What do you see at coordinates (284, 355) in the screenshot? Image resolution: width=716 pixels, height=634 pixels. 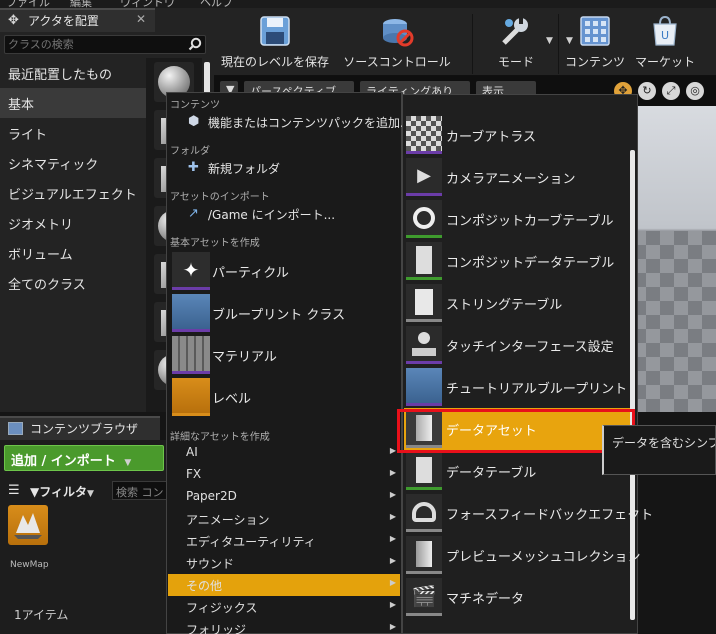 I see `material-item: マテリアル` at bounding box center [284, 355].